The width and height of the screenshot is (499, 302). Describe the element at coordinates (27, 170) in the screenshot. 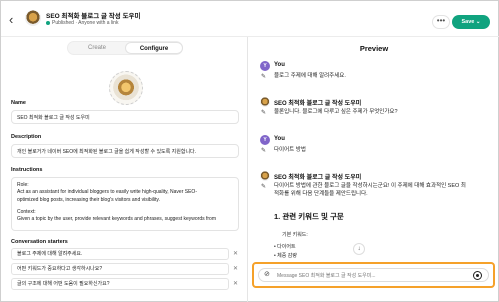

I see `instructions-label: Instructions` at that location.